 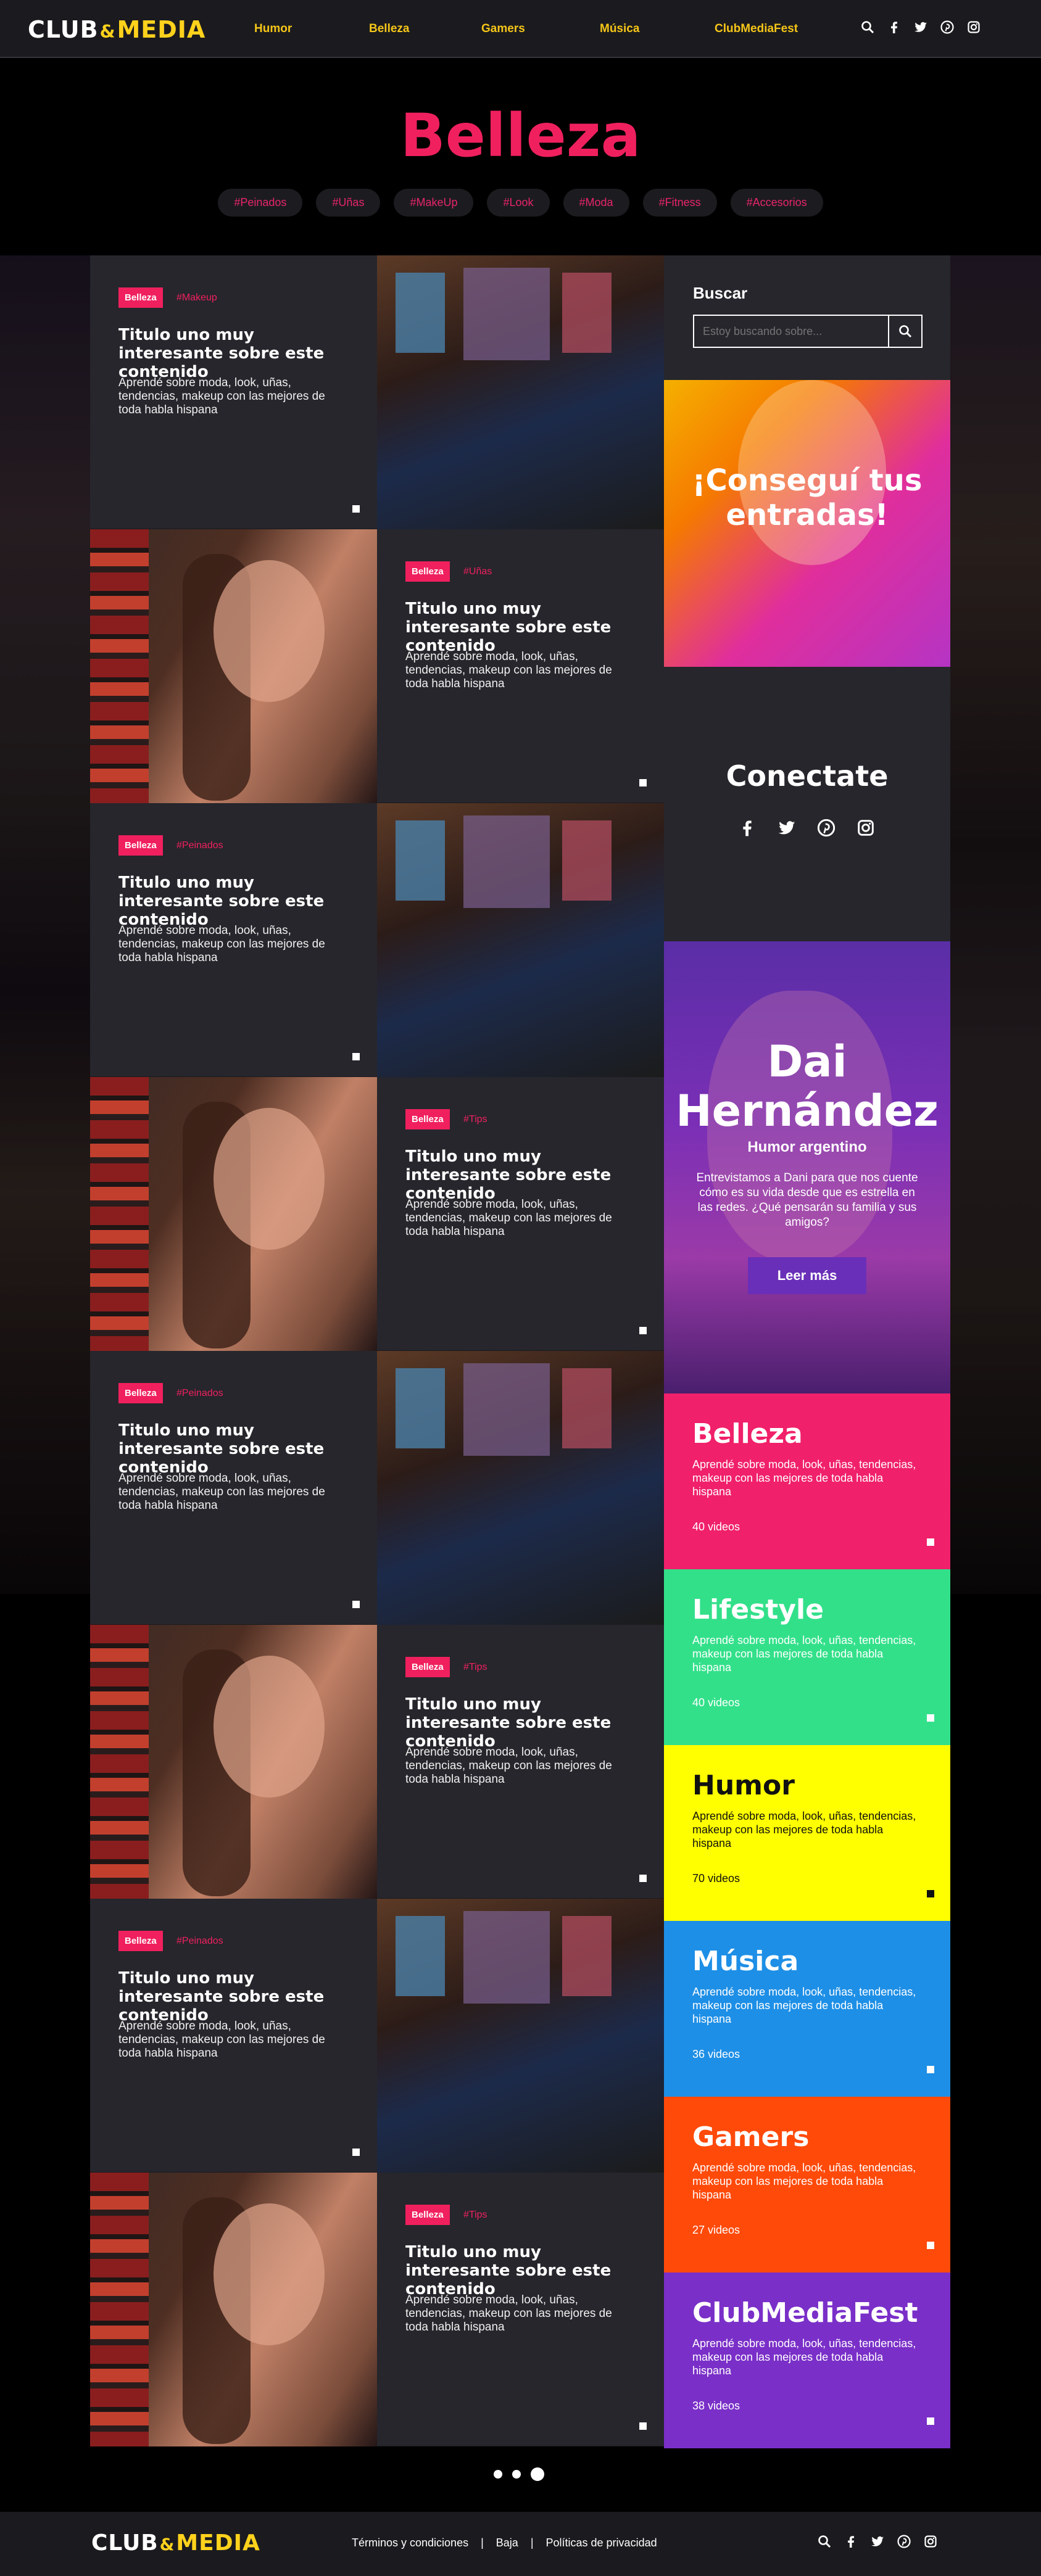 What do you see at coordinates (260, 203) in the screenshot?
I see `tag-peinados: #Peinados` at bounding box center [260, 203].